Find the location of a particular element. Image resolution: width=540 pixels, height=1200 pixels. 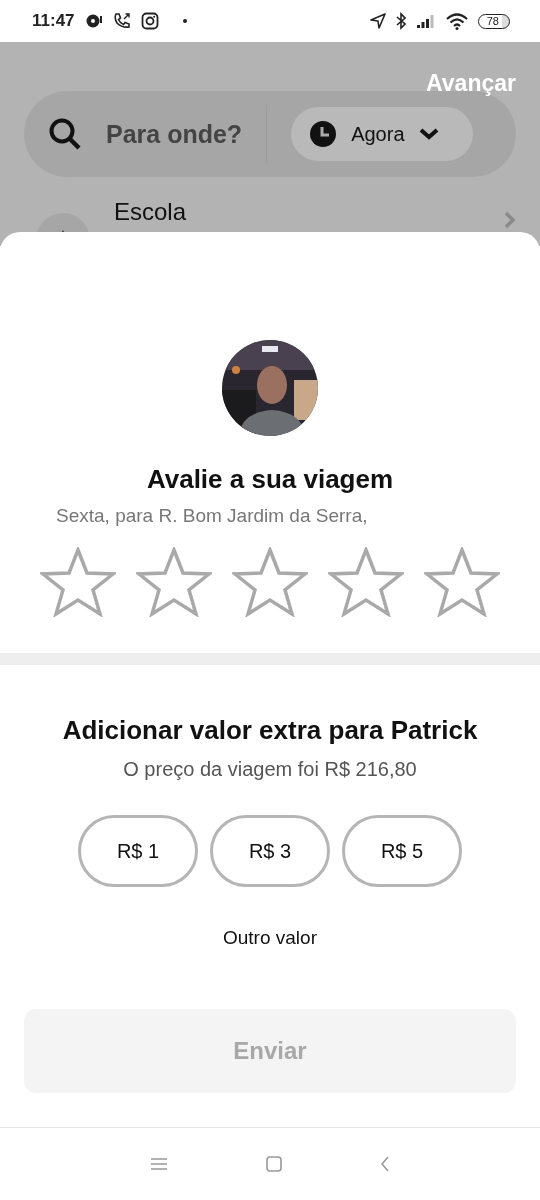

tip-option: R$ 3 is located at coordinates (270, 851).